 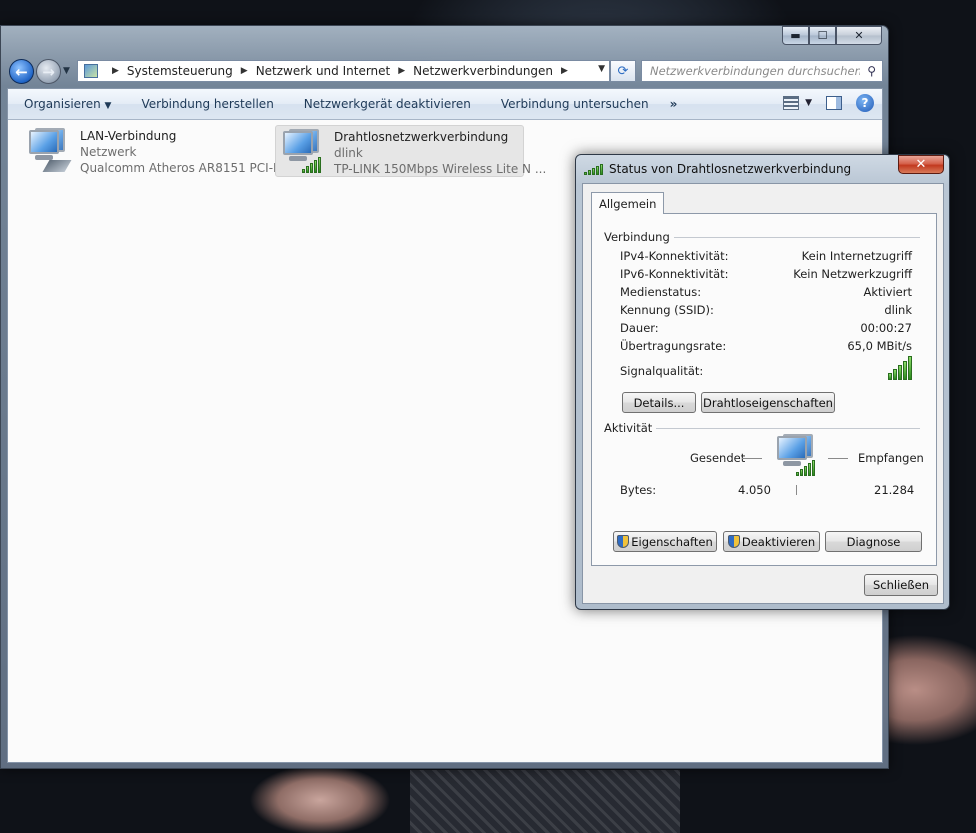 What do you see at coordinates (639, 237) in the screenshot?
I see `connection-group-label: Verbindung` at bounding box center [639, 237].